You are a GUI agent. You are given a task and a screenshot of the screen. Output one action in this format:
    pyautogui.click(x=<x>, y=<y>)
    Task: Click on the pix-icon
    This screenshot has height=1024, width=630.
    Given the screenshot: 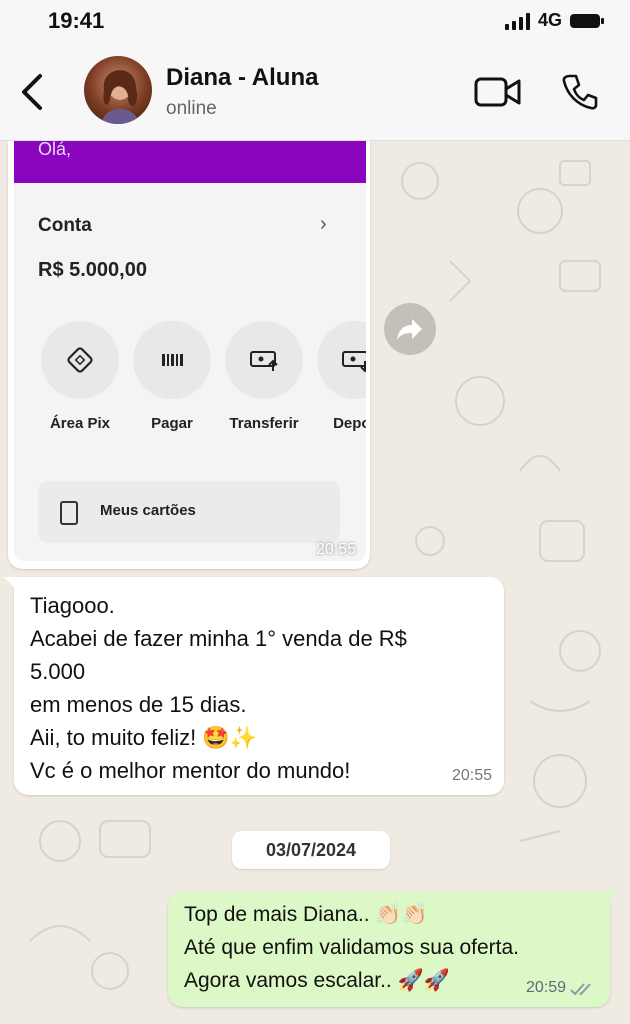 What is the action you would take?
    pyautogui.click(x=80, y=360)
    